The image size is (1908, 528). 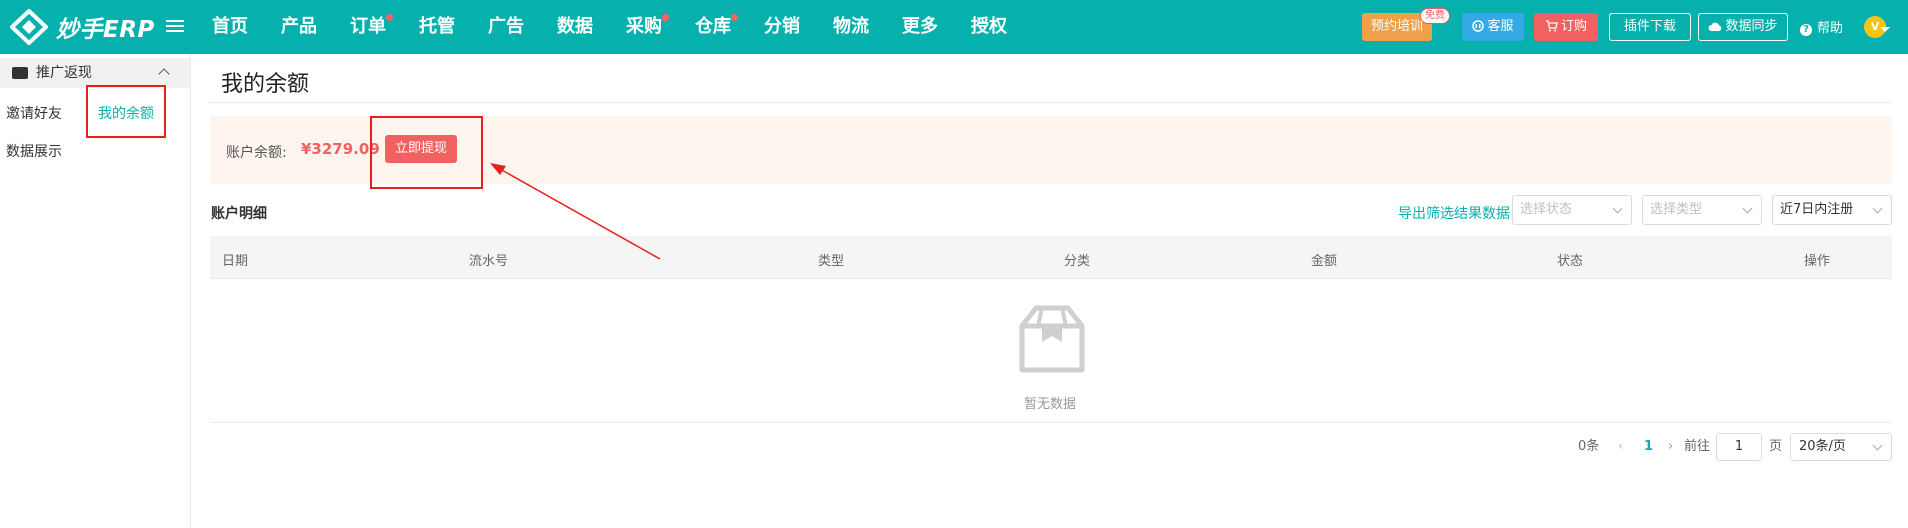 What do you see at coordinates (175, 27) in the screenshot?
I see `menu-toggle-icon` at bounding box center [175, 27].